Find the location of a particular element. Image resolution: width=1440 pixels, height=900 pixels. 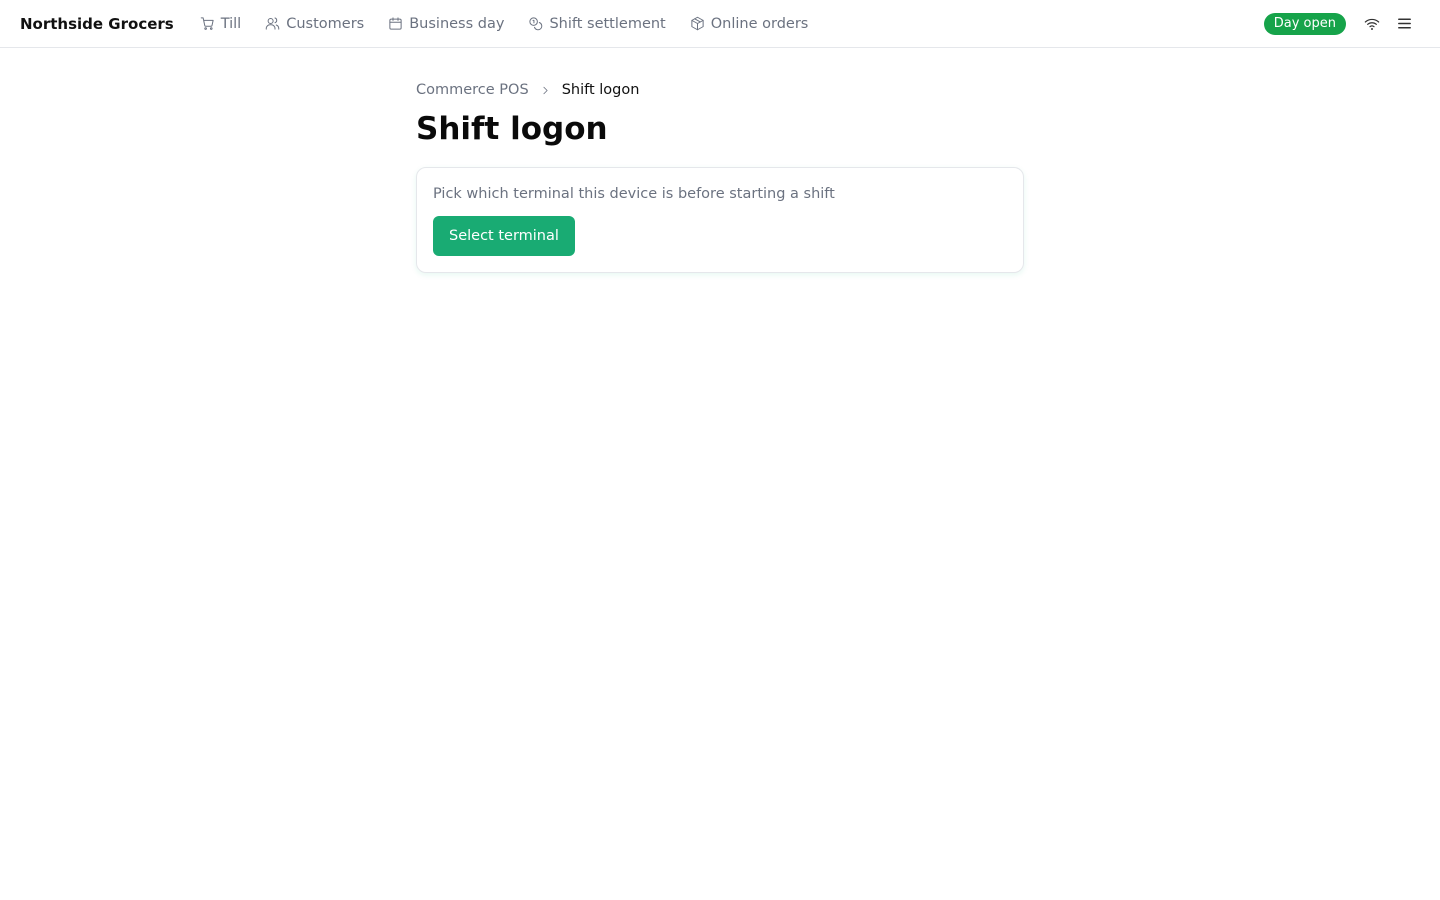

menu-icon is located at coordinates (1404, 23).